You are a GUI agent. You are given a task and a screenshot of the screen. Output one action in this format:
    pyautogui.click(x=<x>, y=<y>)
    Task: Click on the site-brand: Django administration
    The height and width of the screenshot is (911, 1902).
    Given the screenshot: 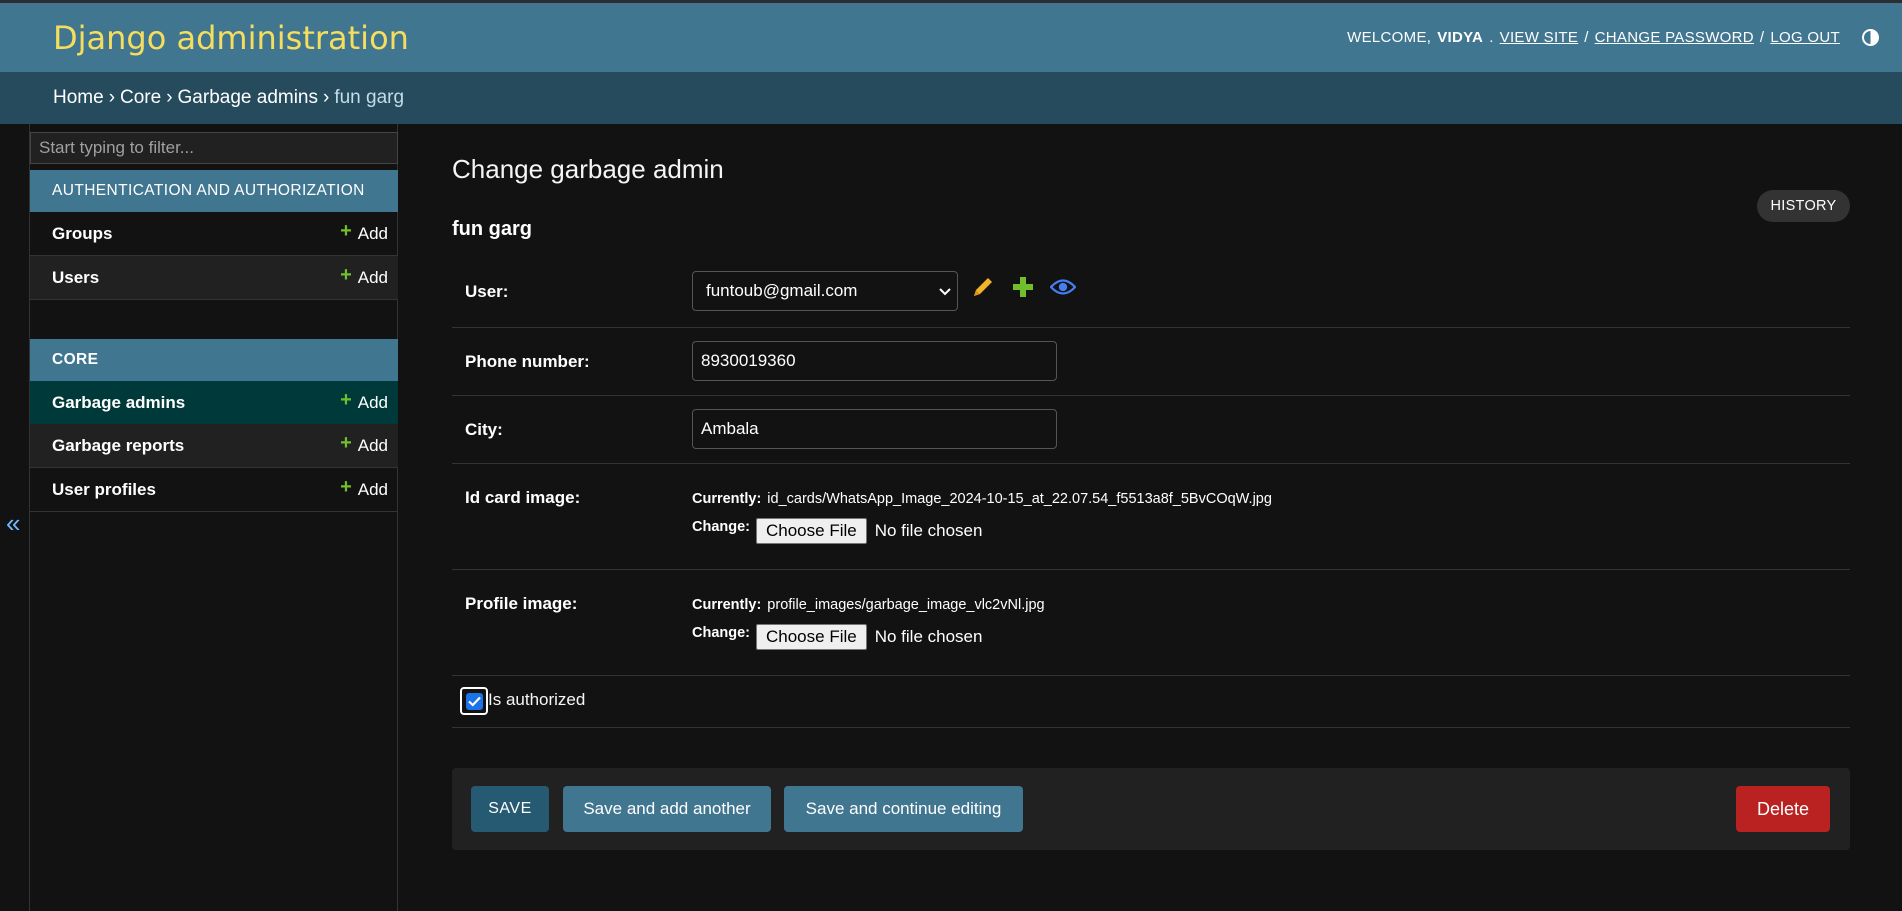 What is the action you would take?
    pyautogui.click(x=231, y=38)
    